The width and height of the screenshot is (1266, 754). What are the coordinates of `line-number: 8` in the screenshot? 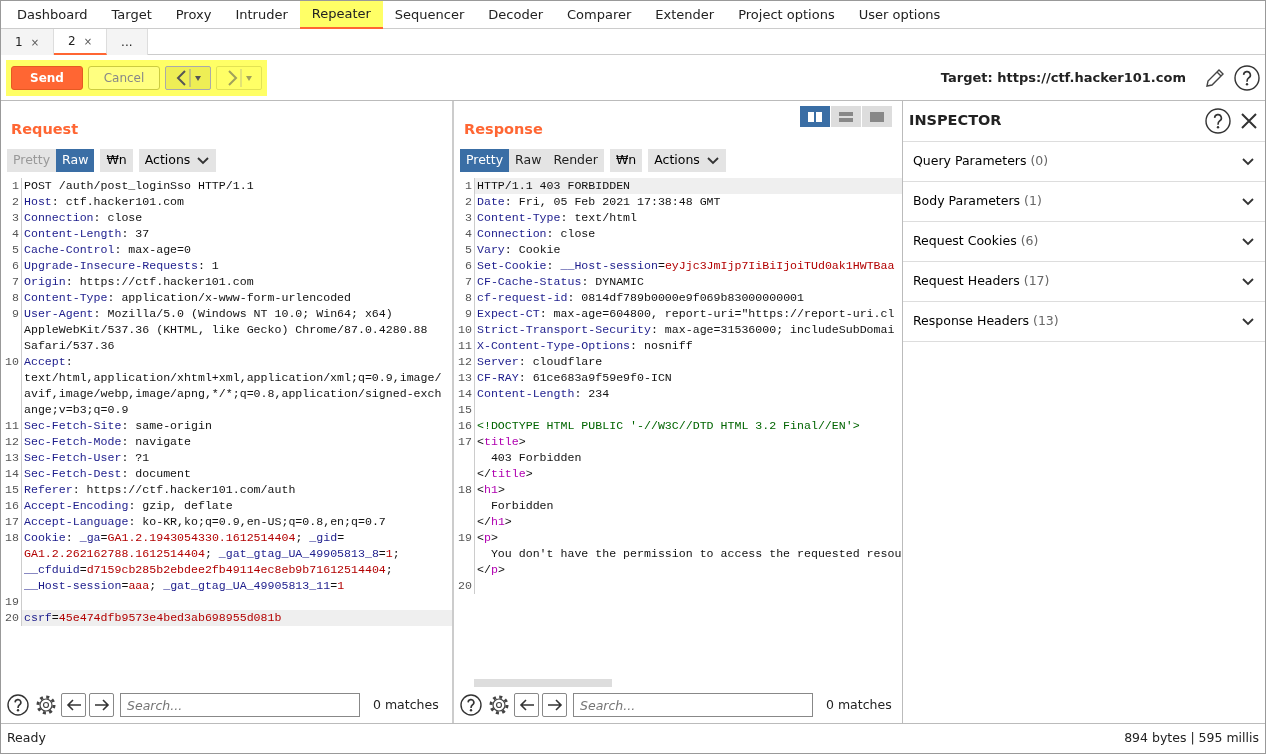 It's located at (468, 298).